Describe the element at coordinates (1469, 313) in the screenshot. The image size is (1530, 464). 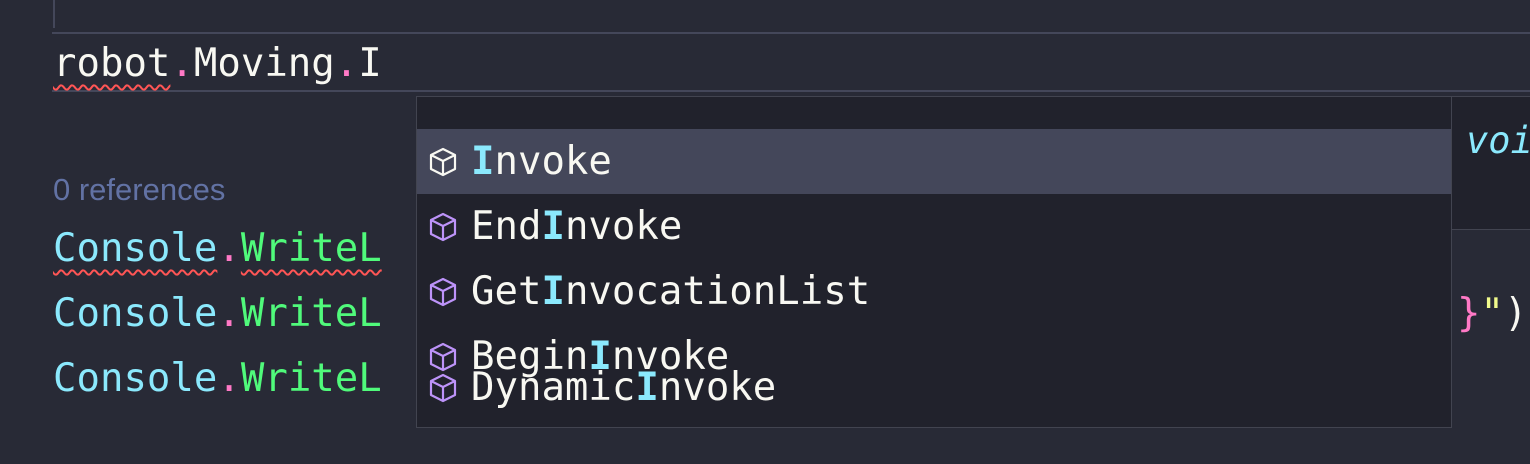
I see `closing-brace: }` at that location.